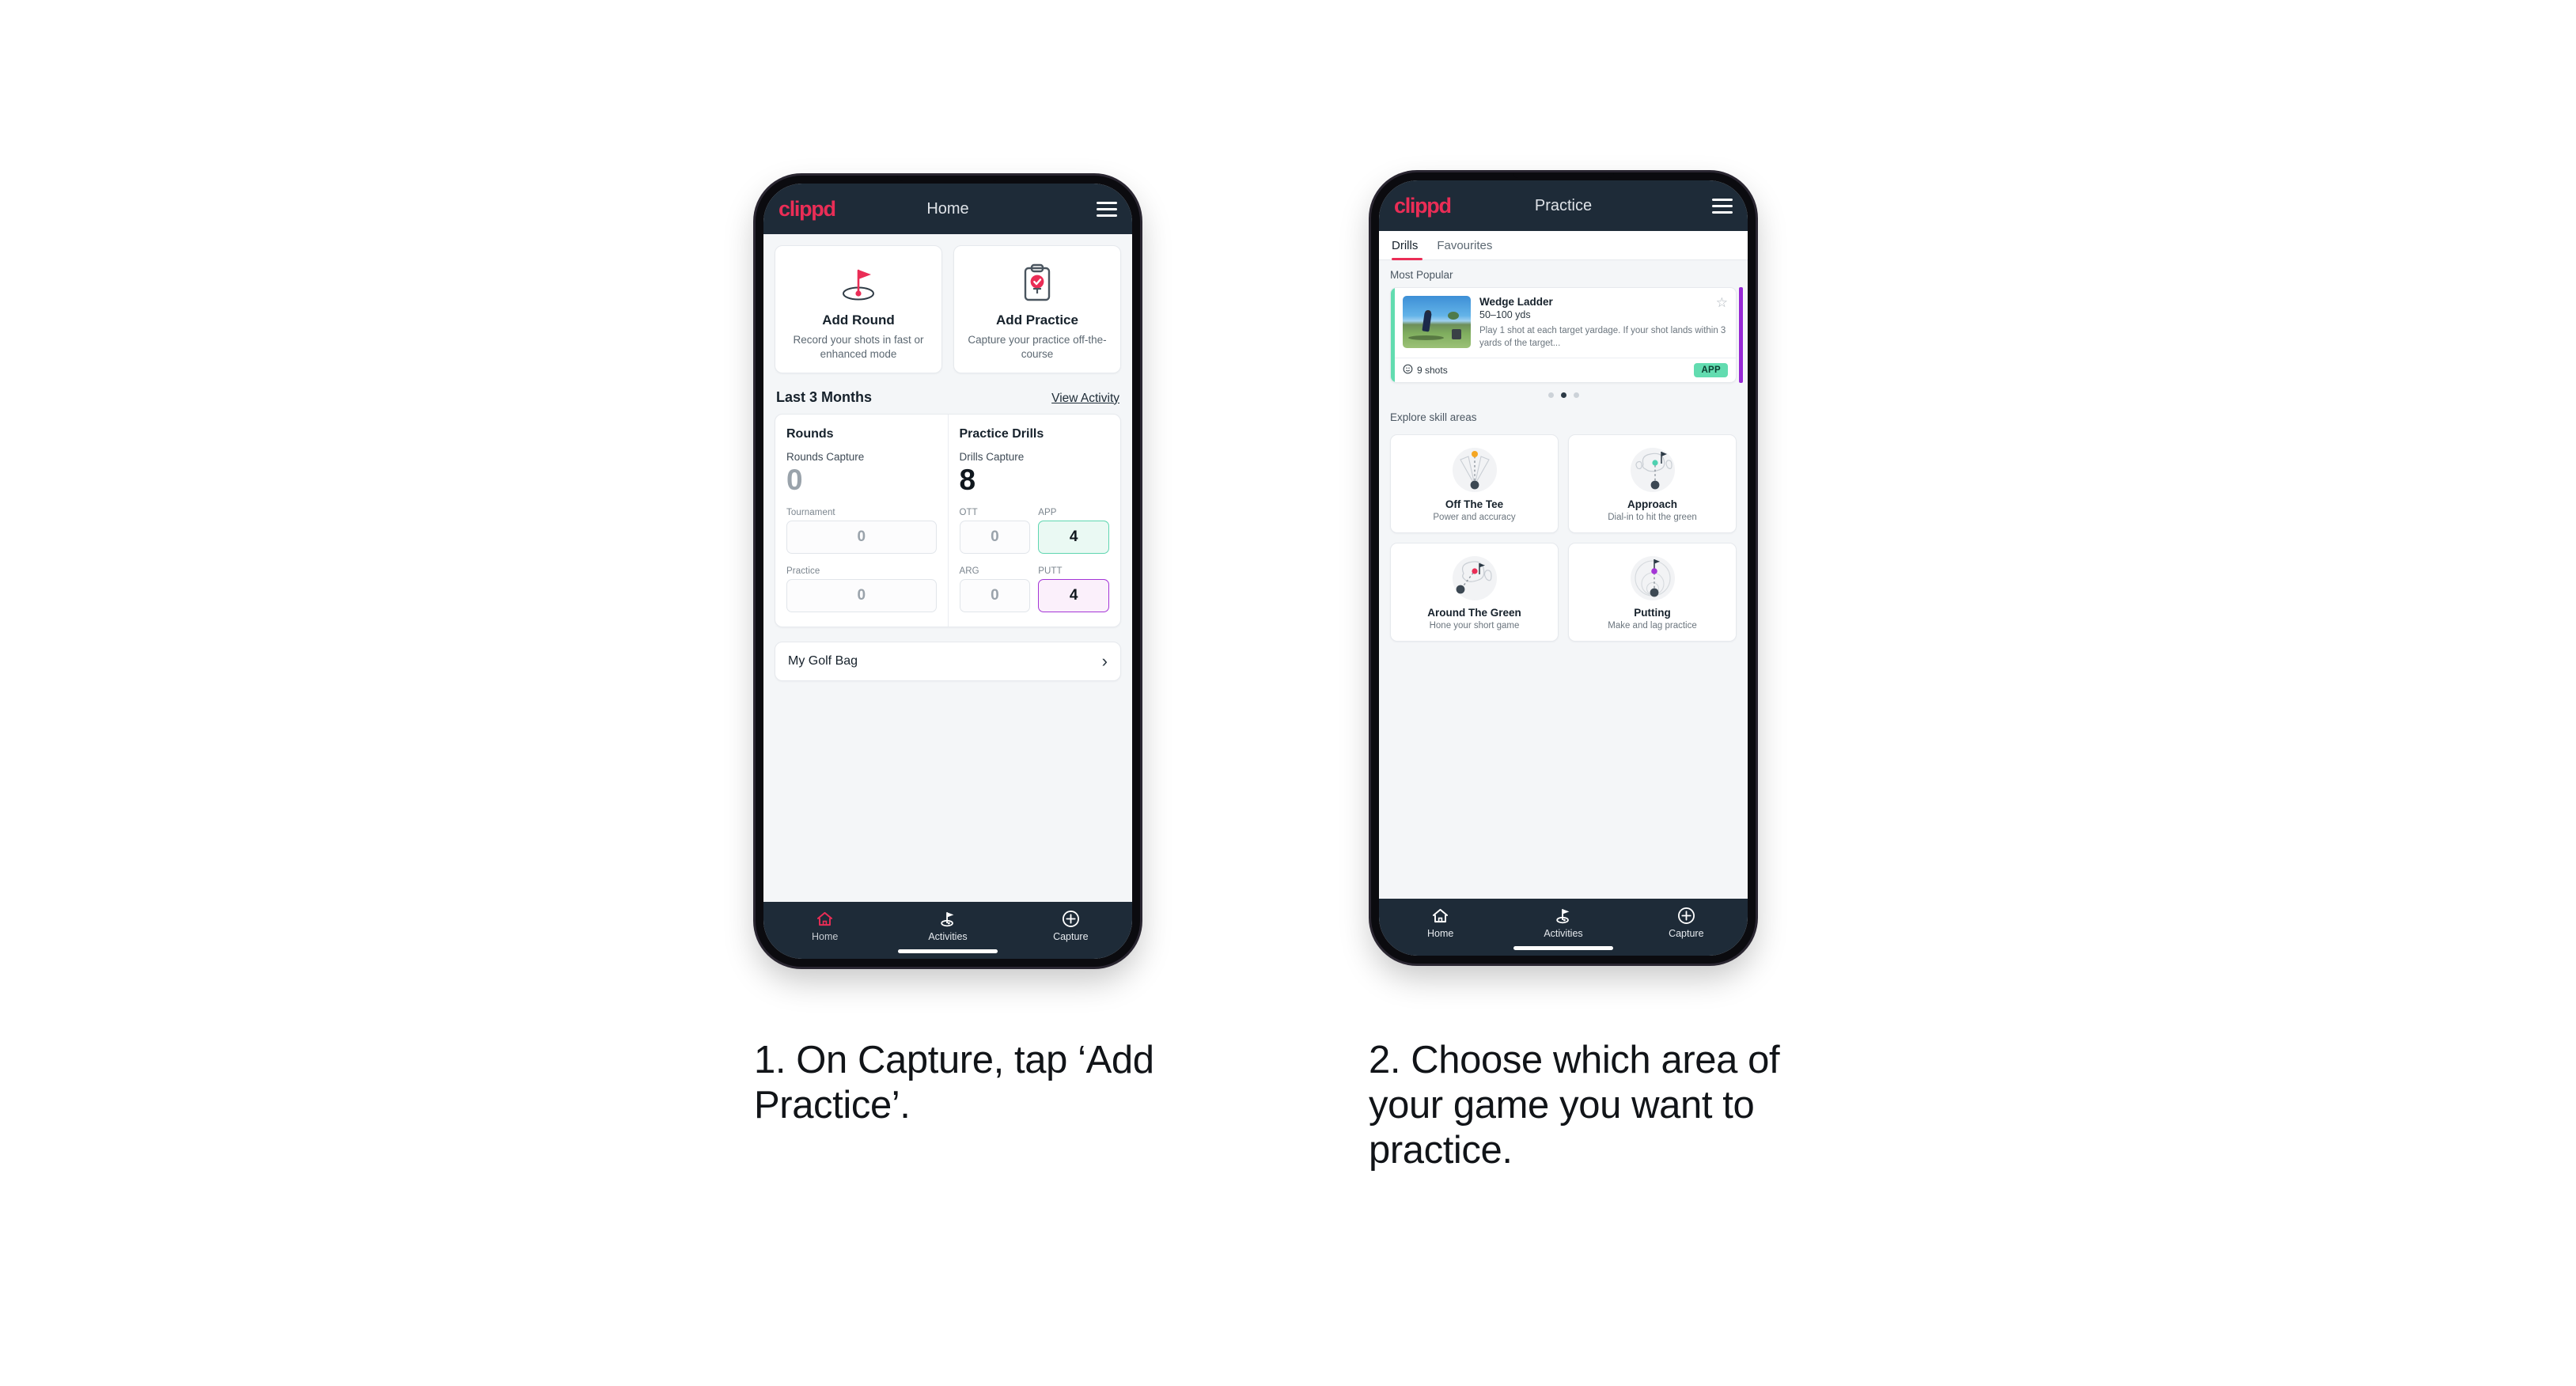 This screenshot has height=1386, width=2576. I want to click on my-golf-bag-label: My Golf Bag, so click(823, 661).